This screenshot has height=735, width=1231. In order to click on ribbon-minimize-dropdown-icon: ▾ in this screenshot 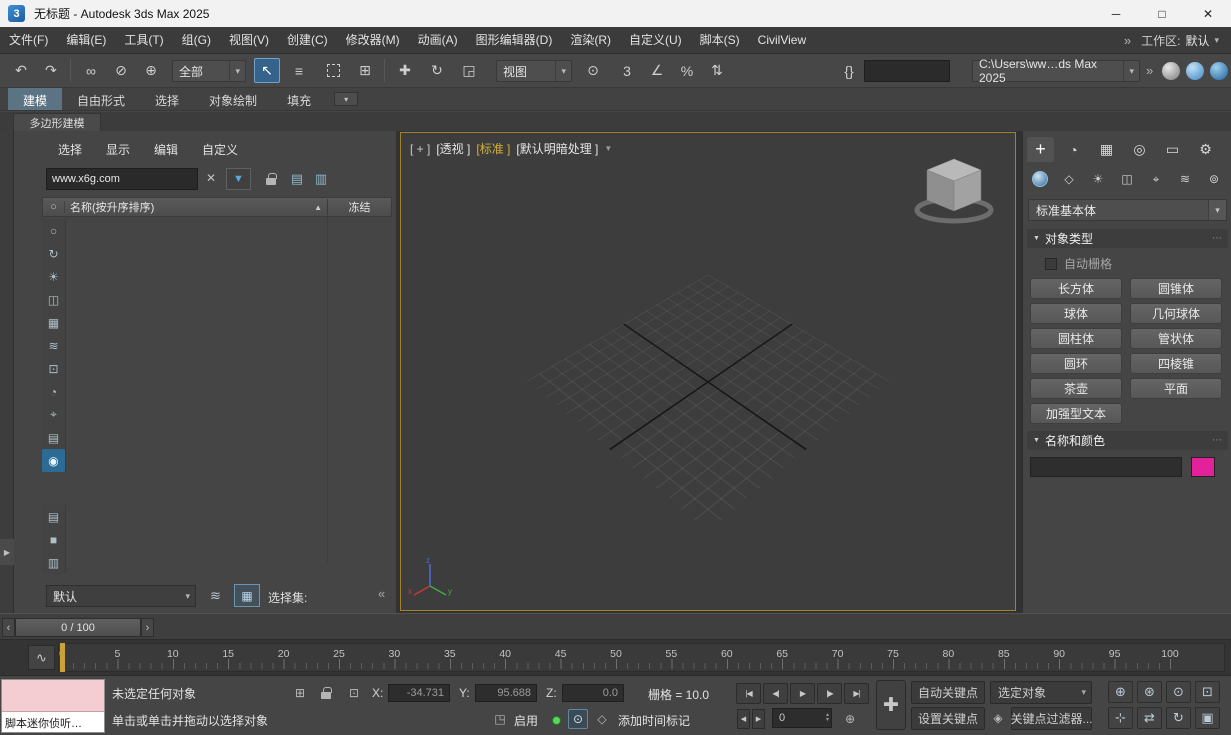, I will do `click(346, 99)`.